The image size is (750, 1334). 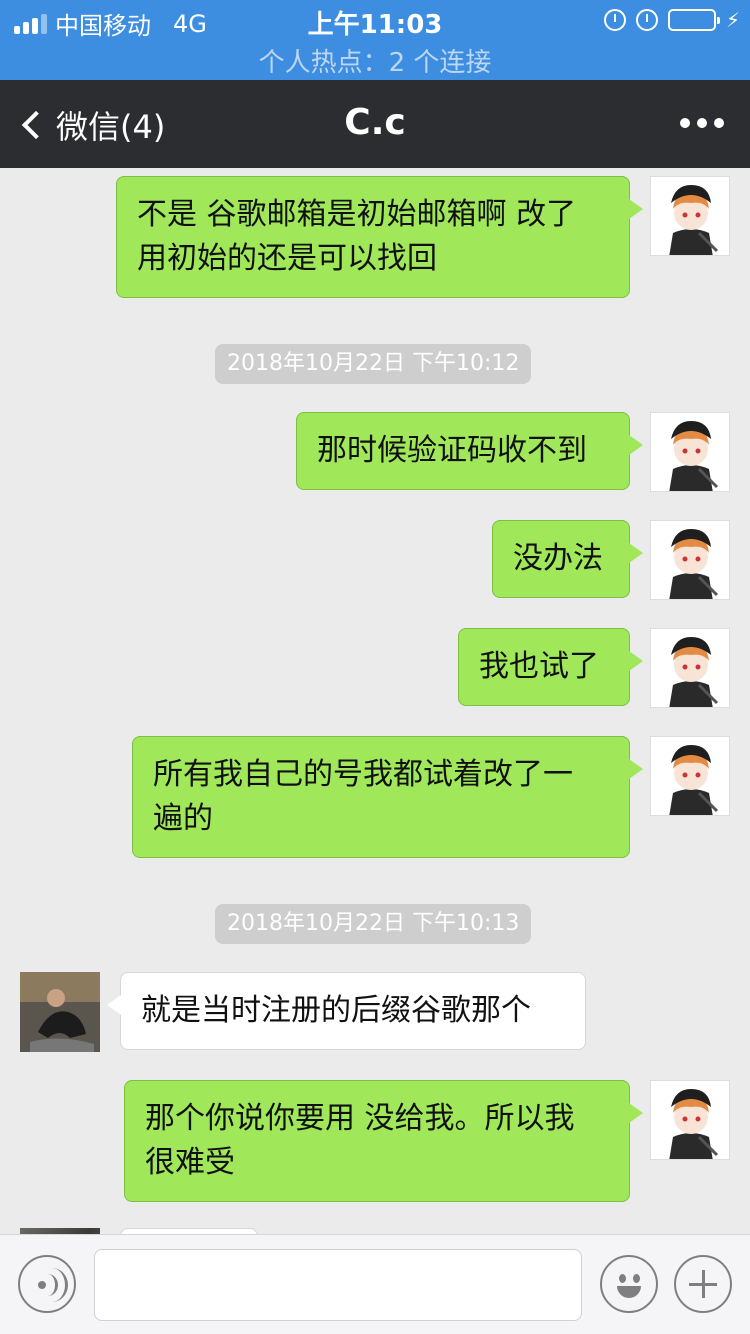 I want to click on contact-avatar, so click(x=60, y=1012).